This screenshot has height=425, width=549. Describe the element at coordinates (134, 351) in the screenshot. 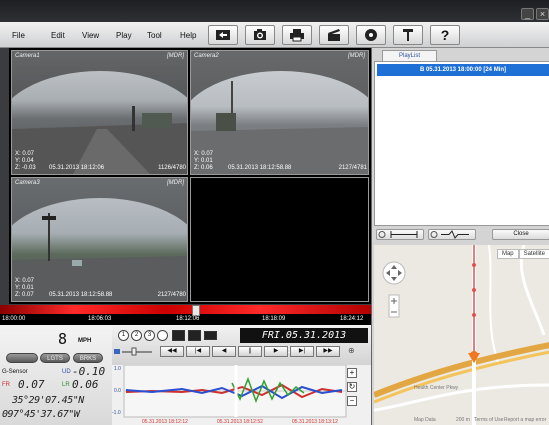

I see `volume-slider` at that location.